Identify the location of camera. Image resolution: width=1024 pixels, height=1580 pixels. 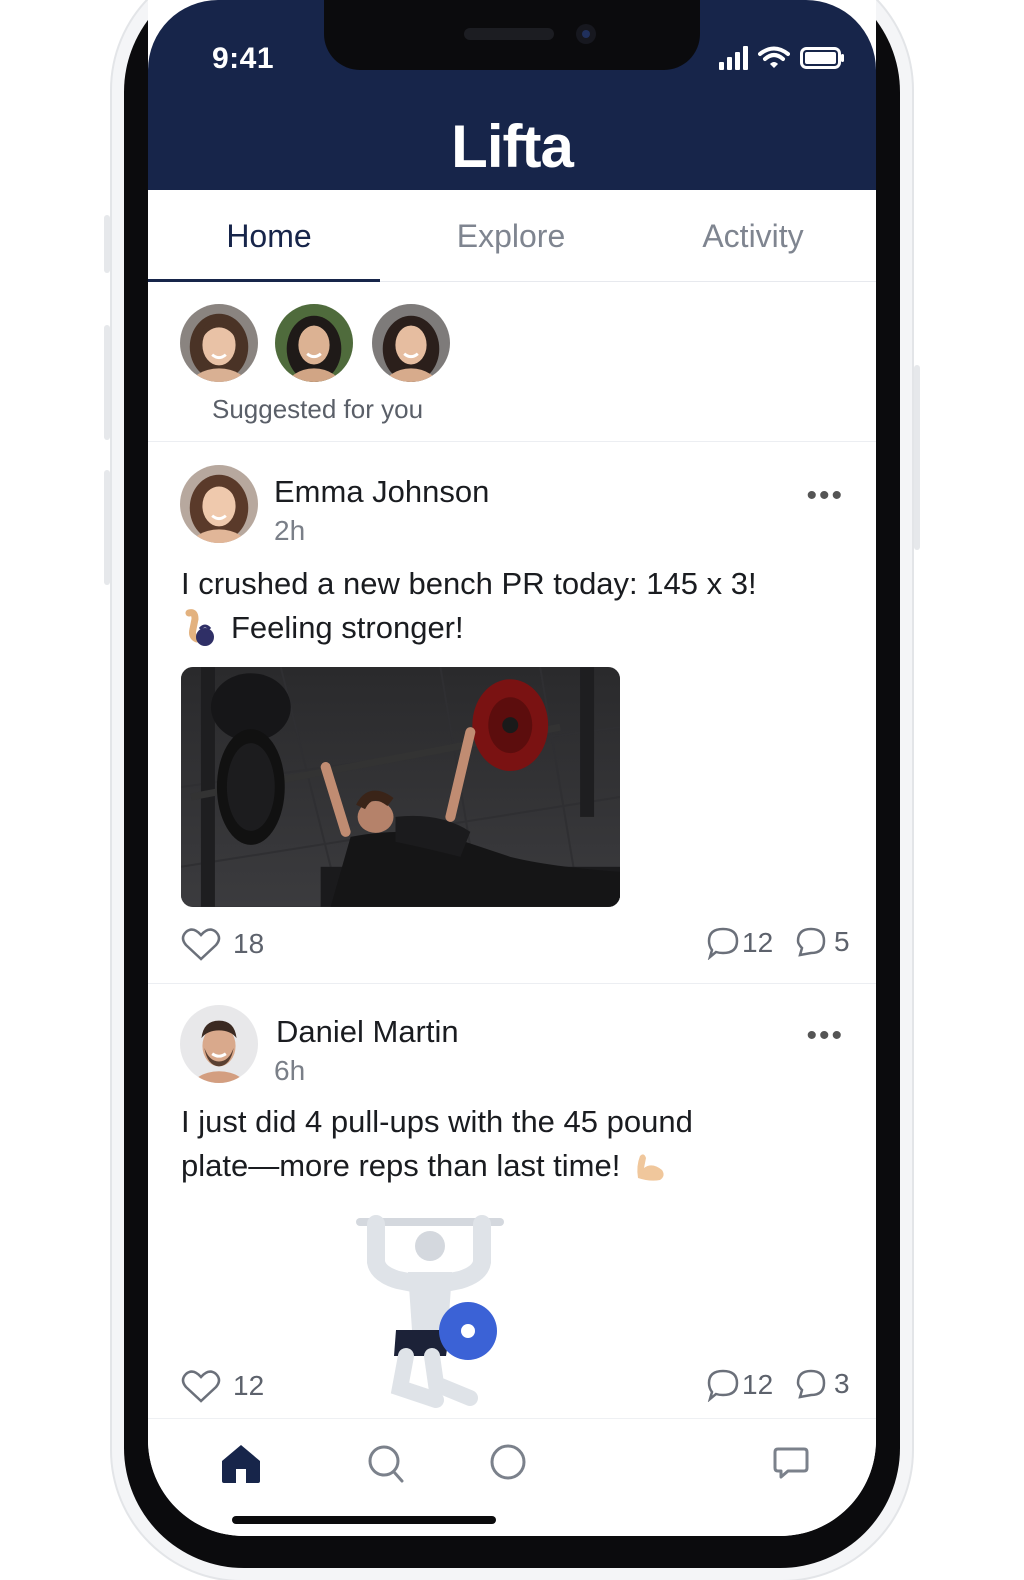
(586, 34).